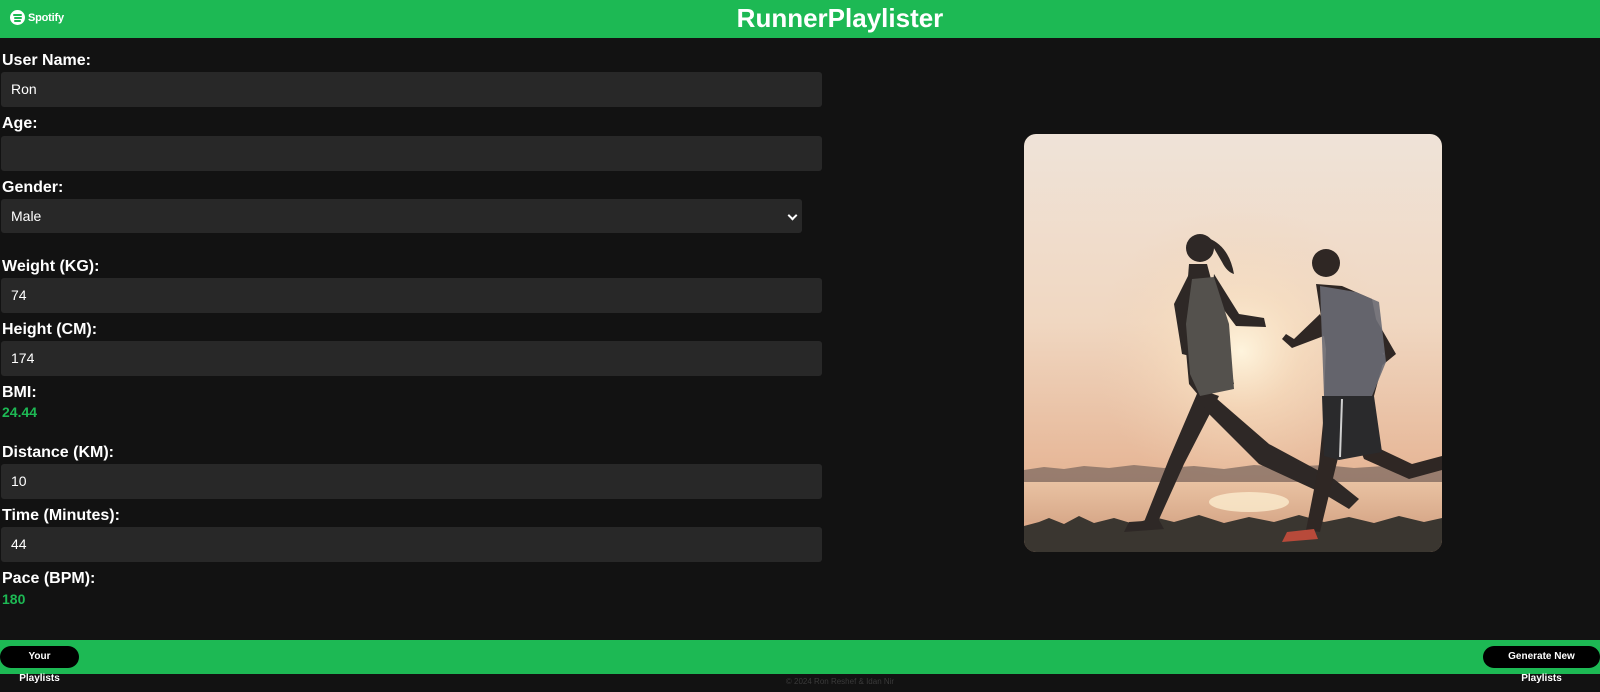 This screenshot has height=692, width=1600. I want to click on time-input: 44, so click(411, 544).